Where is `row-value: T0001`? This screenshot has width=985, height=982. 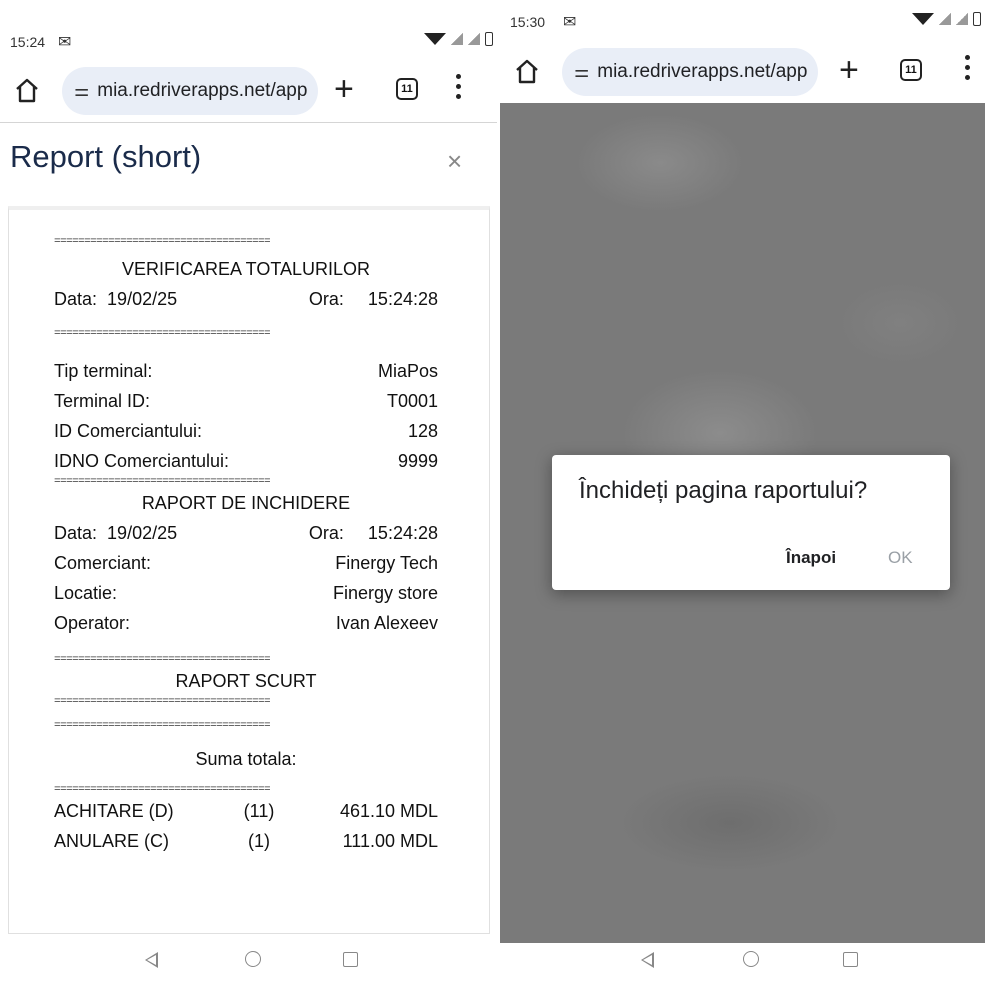
row-value: T0001 is located at coordinates (412, 401).